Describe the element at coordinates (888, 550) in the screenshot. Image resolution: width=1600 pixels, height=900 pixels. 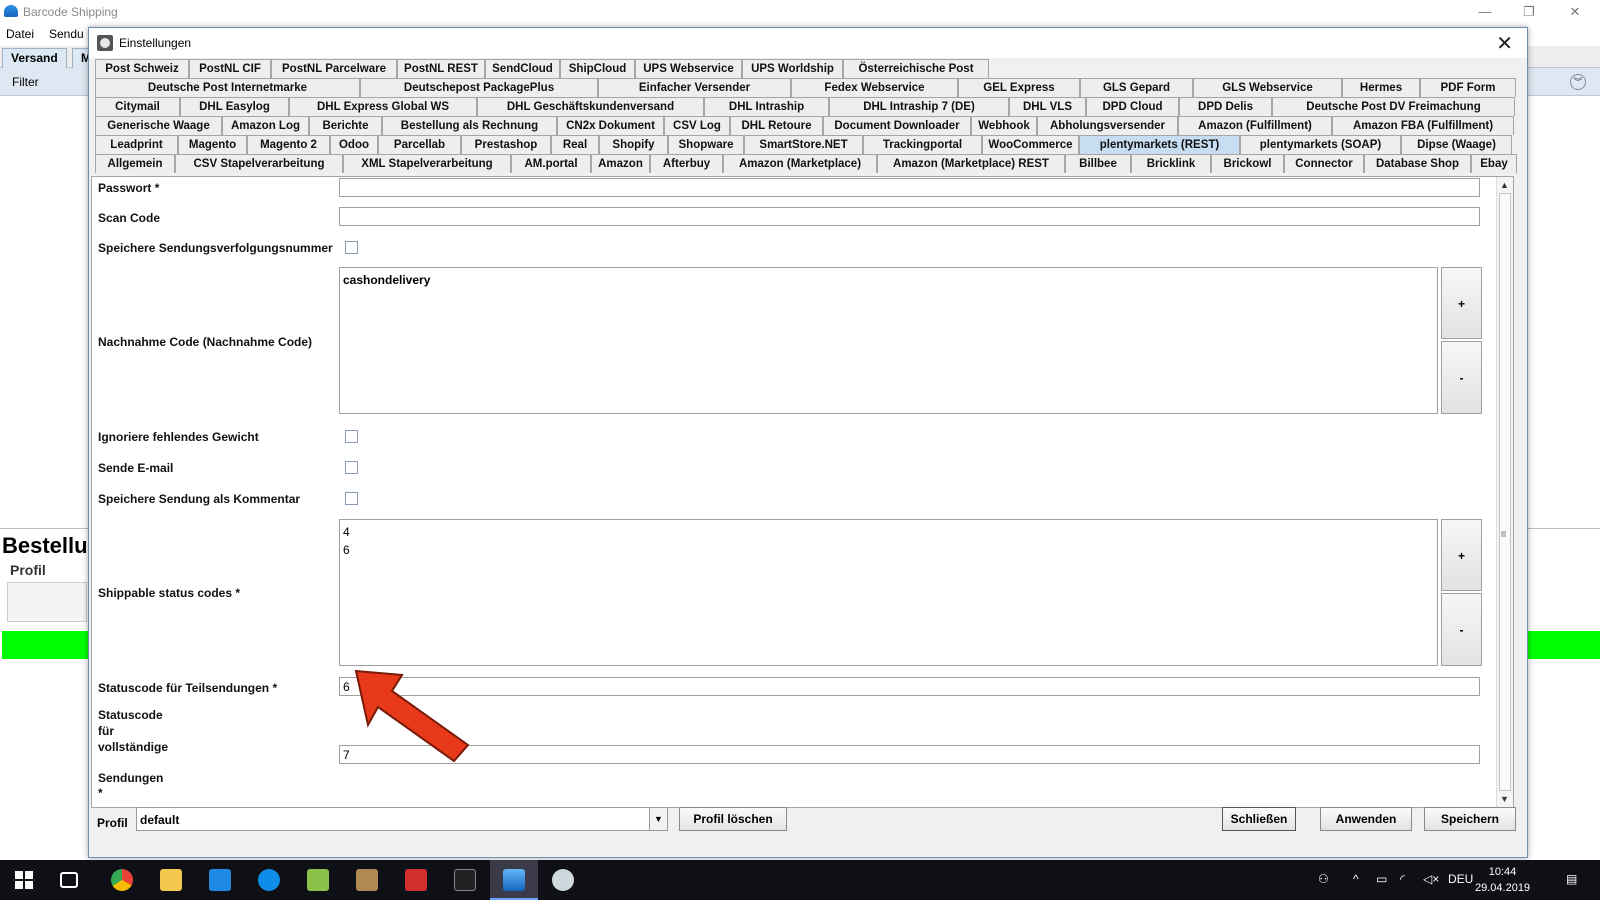
I see `list-item: 6` at that location.